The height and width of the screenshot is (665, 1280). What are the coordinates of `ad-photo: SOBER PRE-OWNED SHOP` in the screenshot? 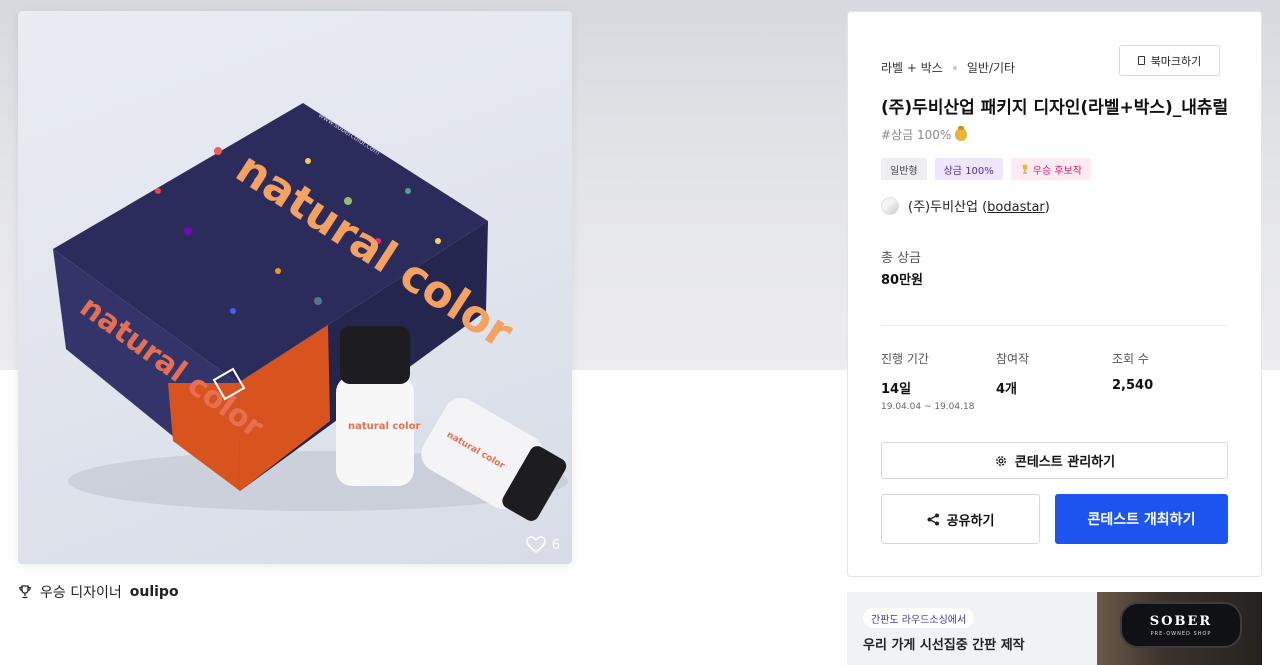 It's located at (1179, 628).